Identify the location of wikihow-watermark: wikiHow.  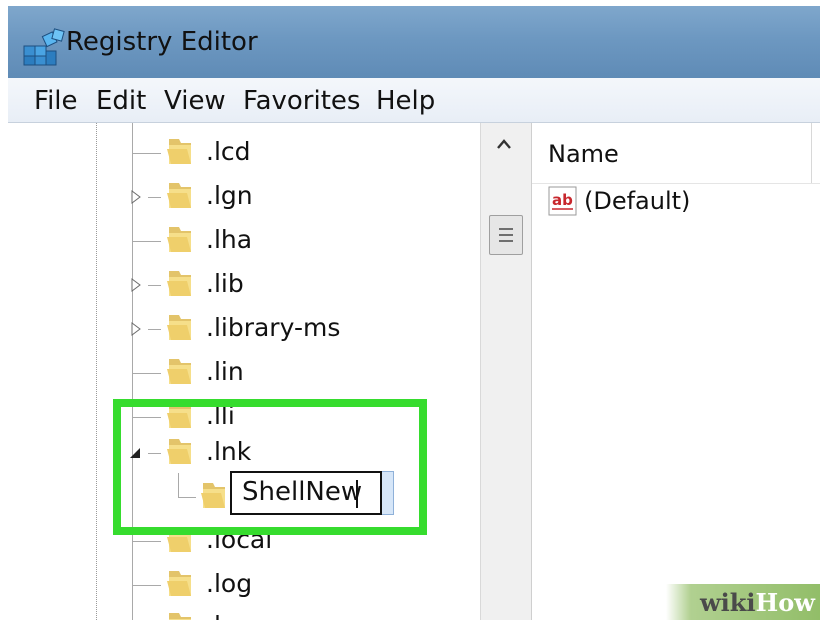
(743, 602).